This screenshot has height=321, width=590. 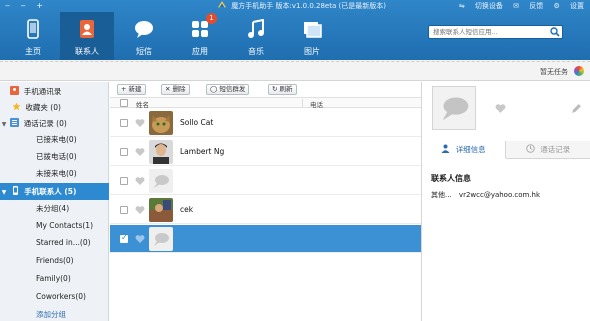 I want to click on apps-badge: 1, so click(x=211, y=18).